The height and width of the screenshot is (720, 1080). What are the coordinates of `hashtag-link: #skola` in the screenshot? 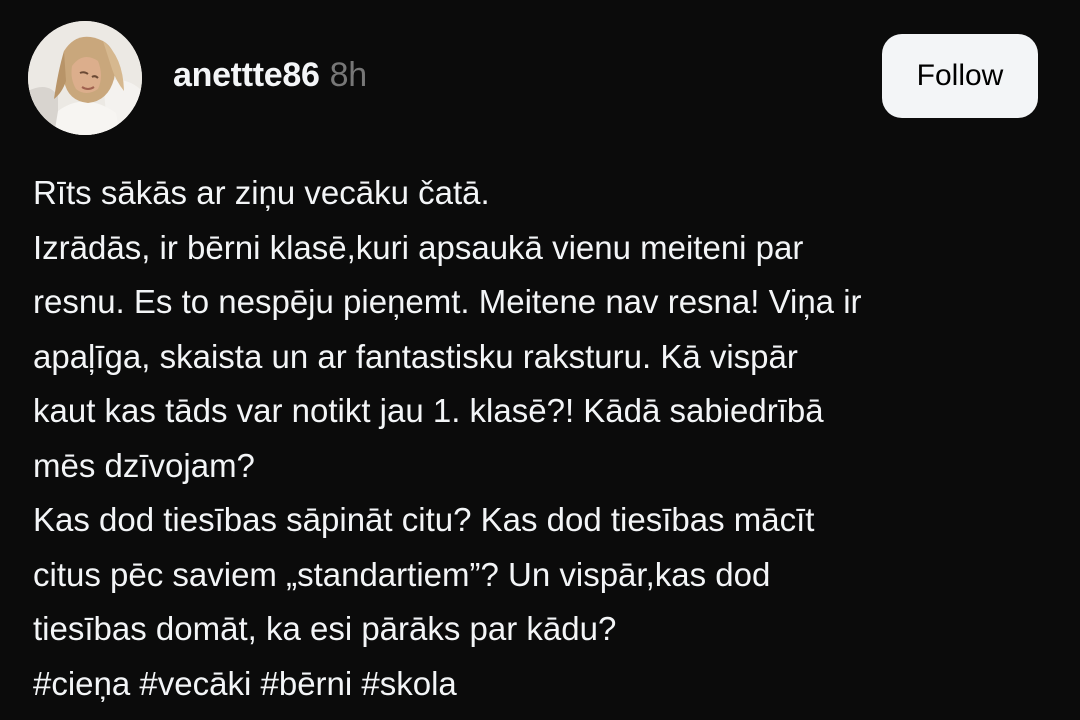 It's located at (408, 683).